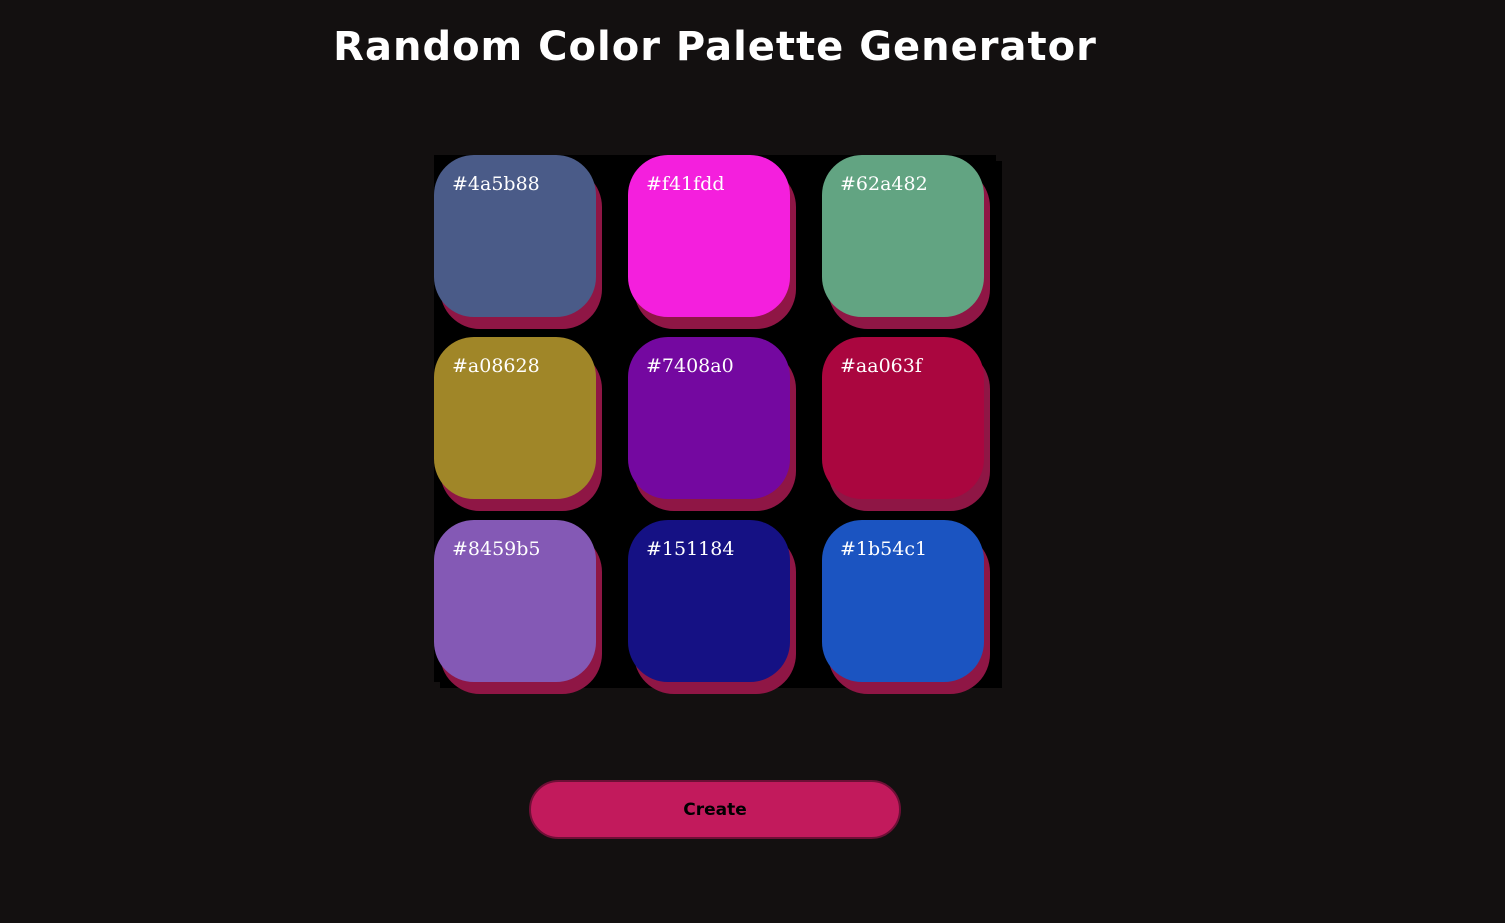  Describe the element at coordinates (884, 549) in the screenshot. I see `color-code: #1b54c1` at that location.